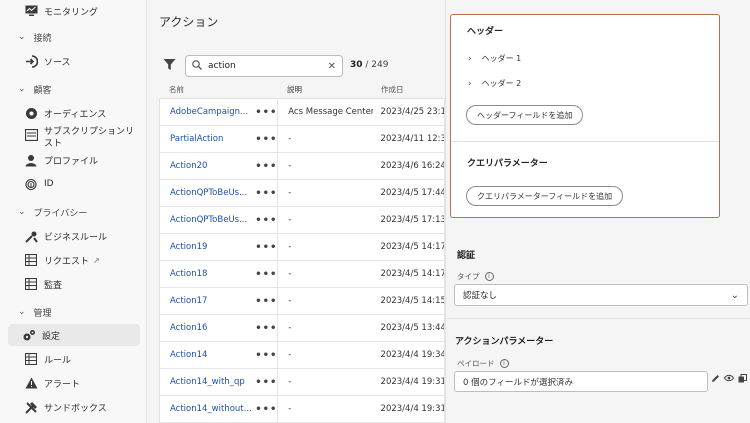 The width and height of the screenshot is (750, 423). I want to click on page-title: アクション, so click(189, 22).